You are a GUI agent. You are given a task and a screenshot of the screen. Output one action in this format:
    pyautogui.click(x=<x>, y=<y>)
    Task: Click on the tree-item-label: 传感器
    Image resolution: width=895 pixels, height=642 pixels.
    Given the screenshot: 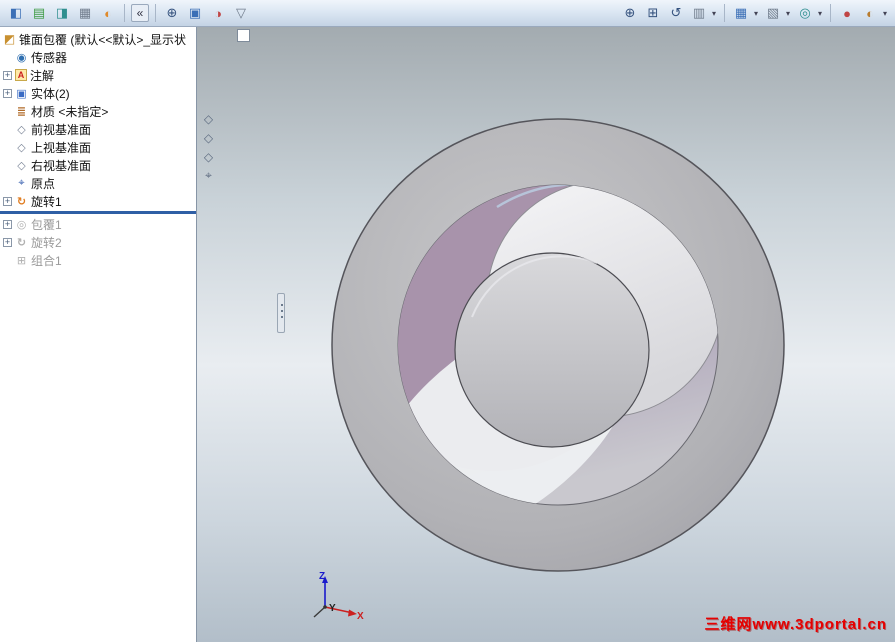 What is the action you would take?
    pyautogui.click(x=49, y=57)
    